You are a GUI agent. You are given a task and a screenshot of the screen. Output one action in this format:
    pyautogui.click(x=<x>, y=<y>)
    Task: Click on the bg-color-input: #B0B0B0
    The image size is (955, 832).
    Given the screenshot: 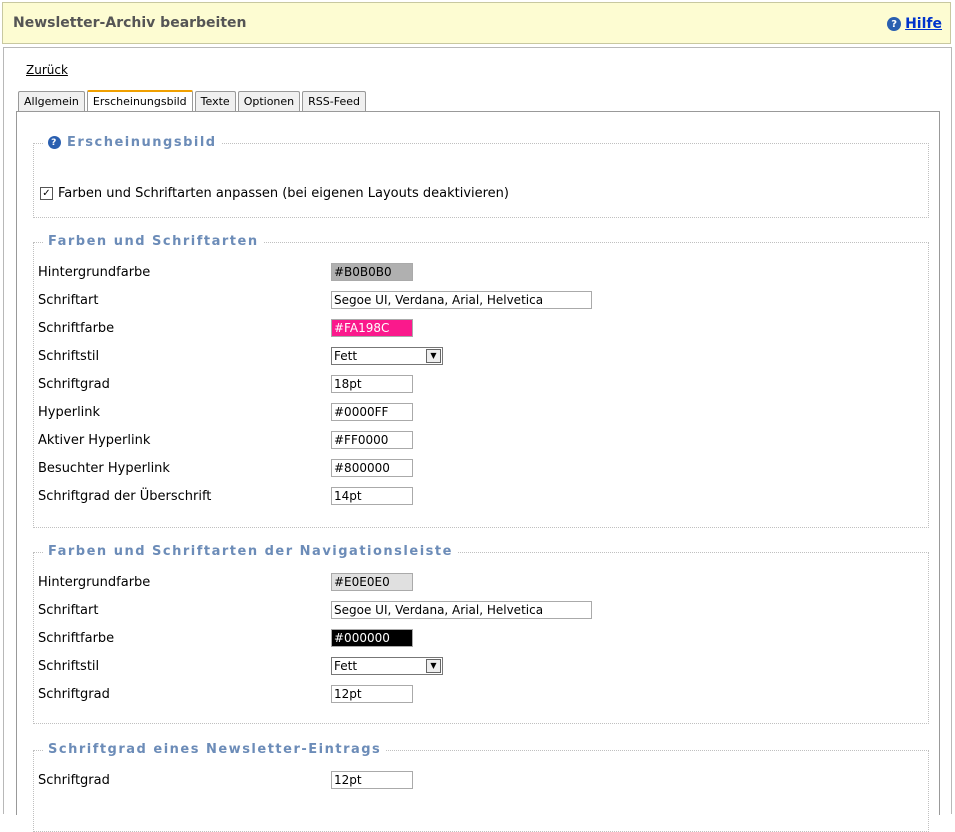 What is the action you would take?
    pyautogui.click(x=372, y=272)
    